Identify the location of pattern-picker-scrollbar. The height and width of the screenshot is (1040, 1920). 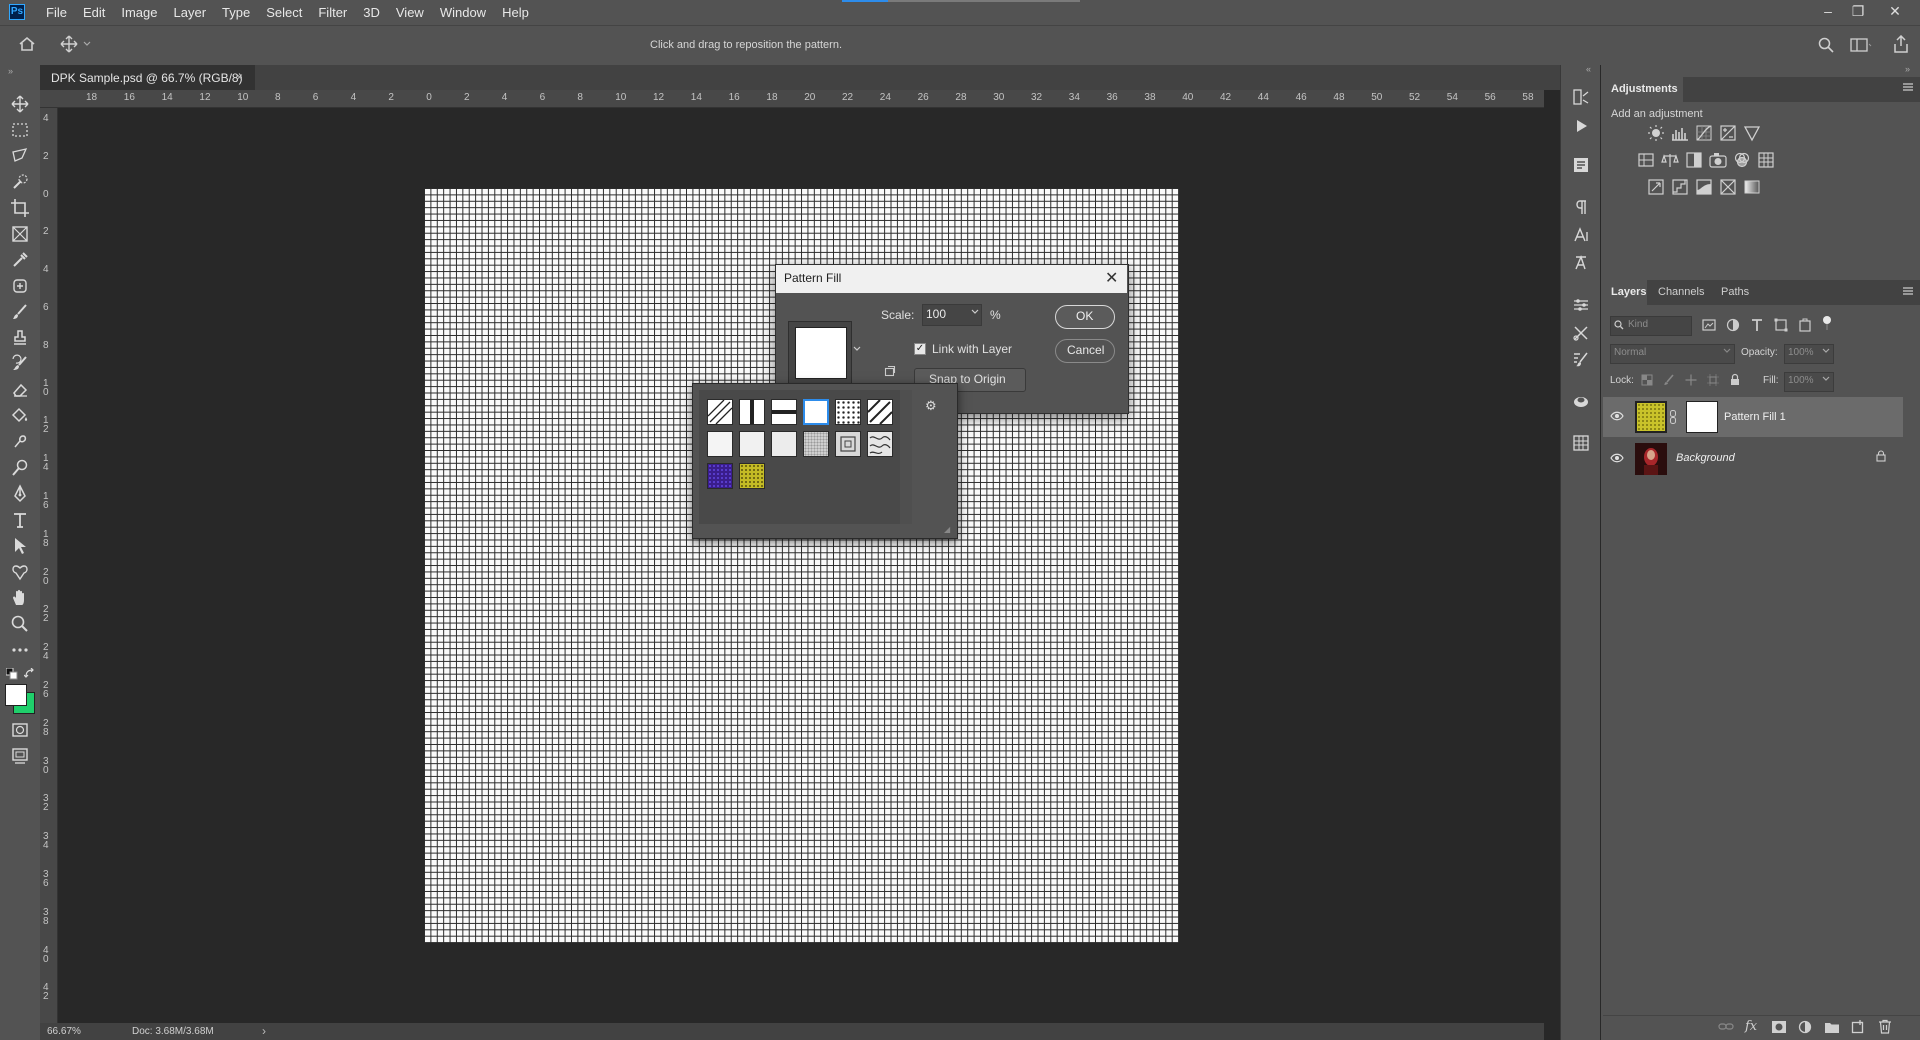
(906, 457).